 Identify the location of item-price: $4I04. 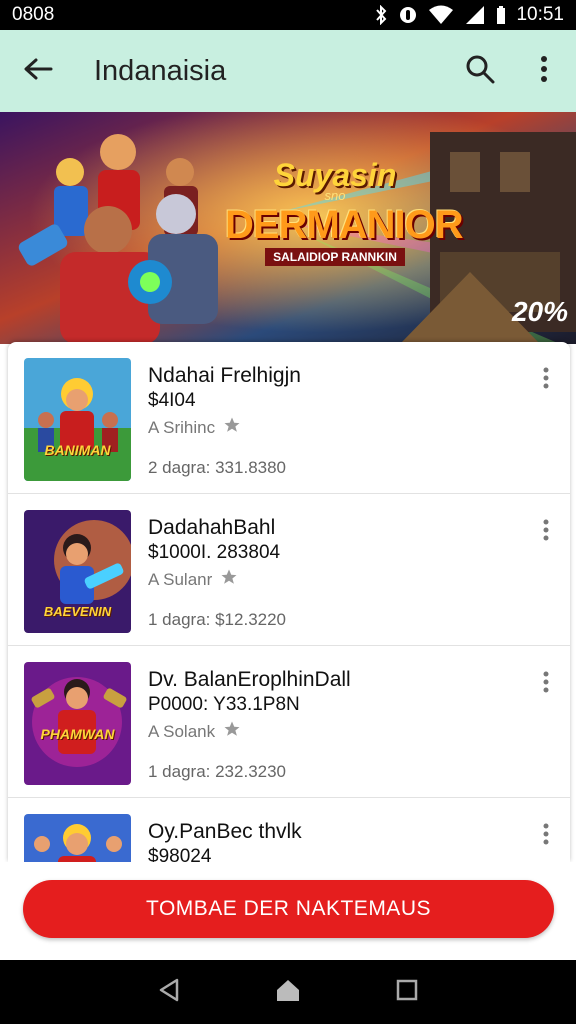
(172, 400).